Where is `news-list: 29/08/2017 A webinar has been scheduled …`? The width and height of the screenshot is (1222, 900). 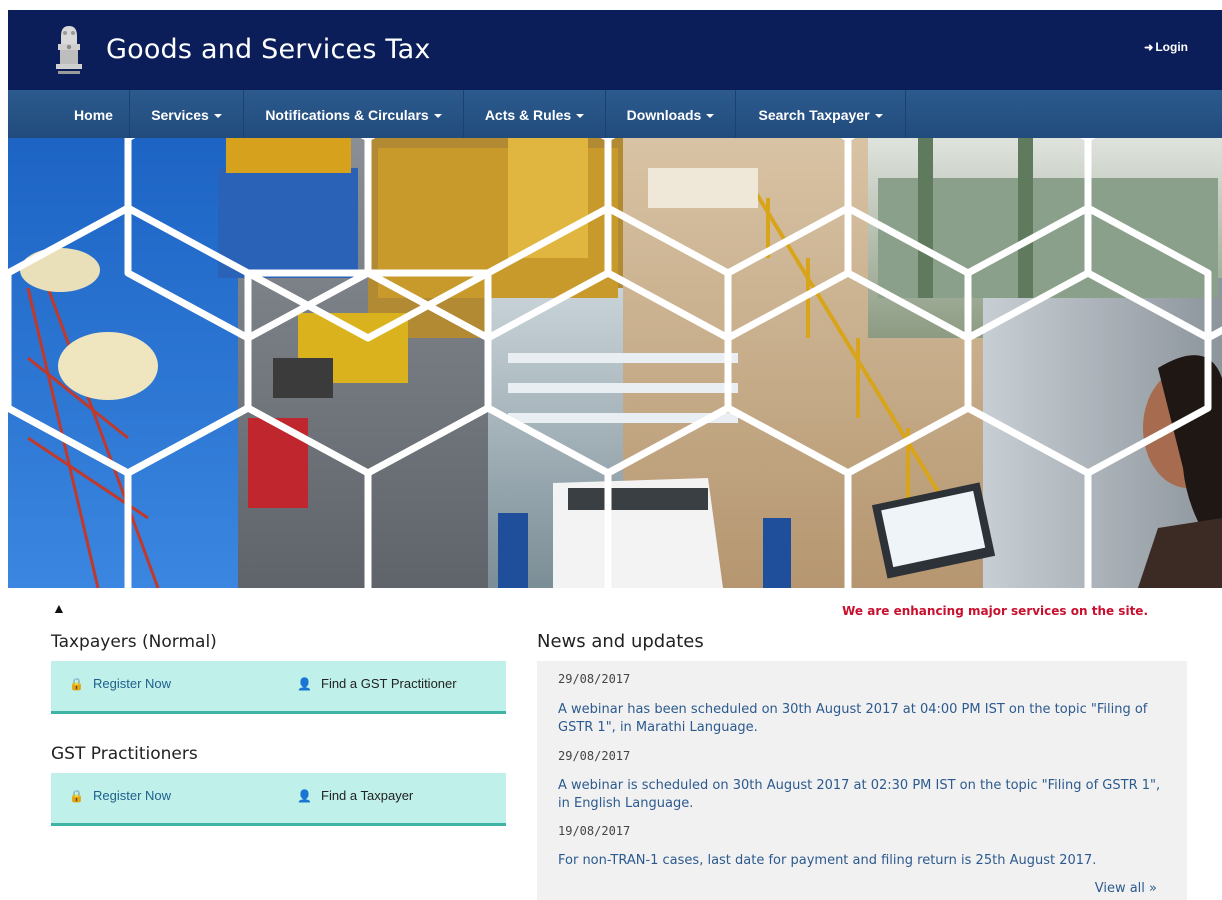
news-list: 29/08/2017 A webinar has been scheduled … is located at coordinates (862, 780).